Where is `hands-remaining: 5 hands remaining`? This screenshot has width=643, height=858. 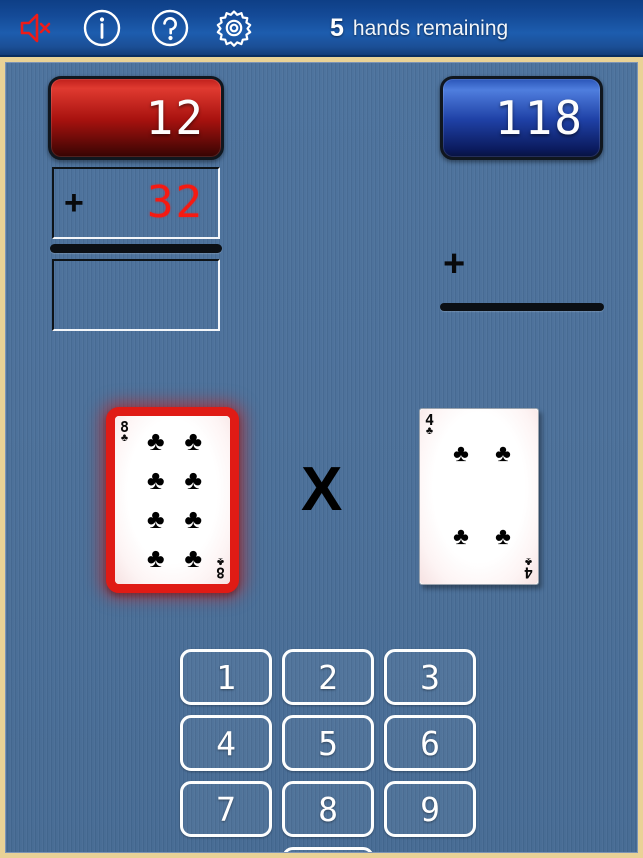 hands-remaining: 5 hands remaining is located at coordinates (419, 28).